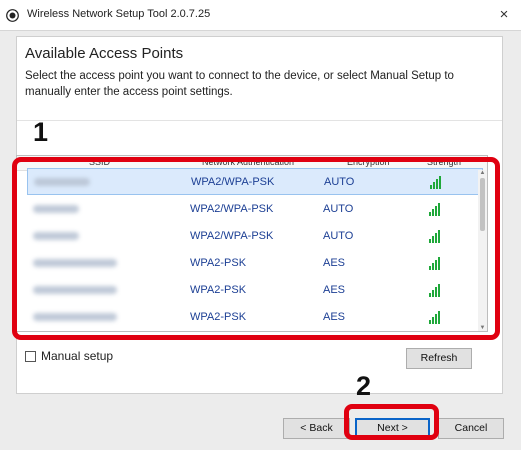  I want to click on step-2-label: 2, so click(364, 386).